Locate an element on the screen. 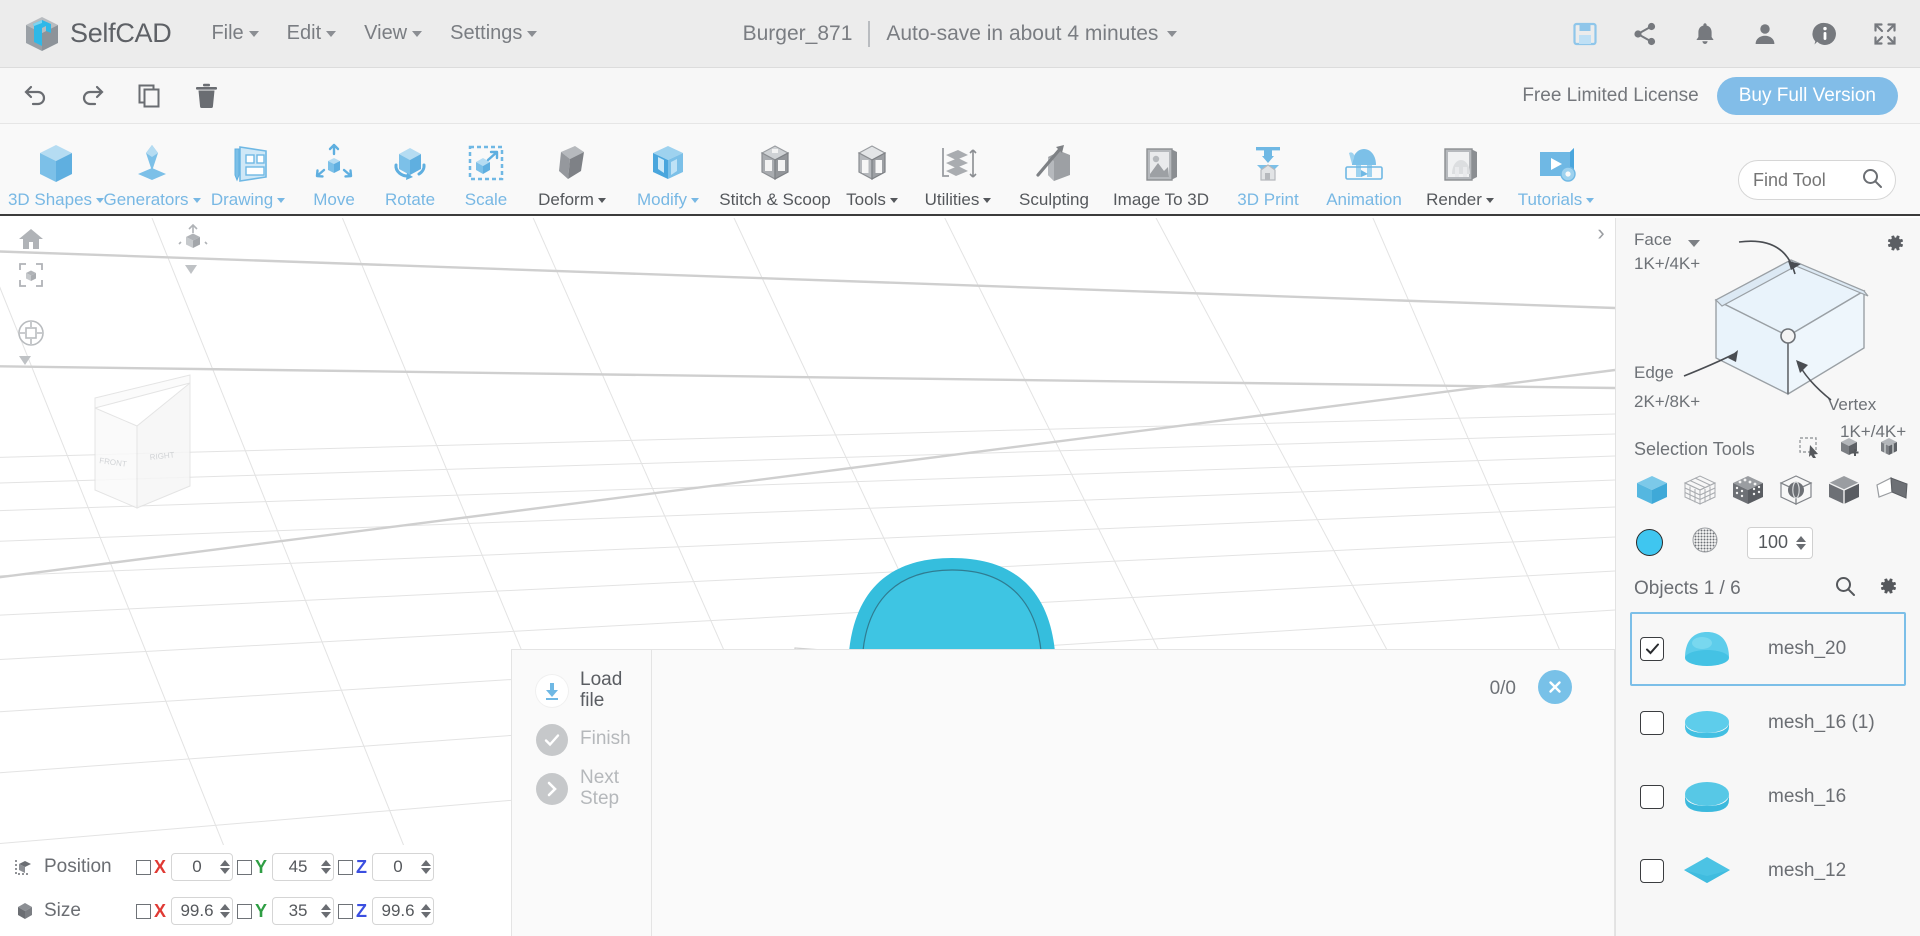  size-y-stepper is located at coordinates (303, 911).